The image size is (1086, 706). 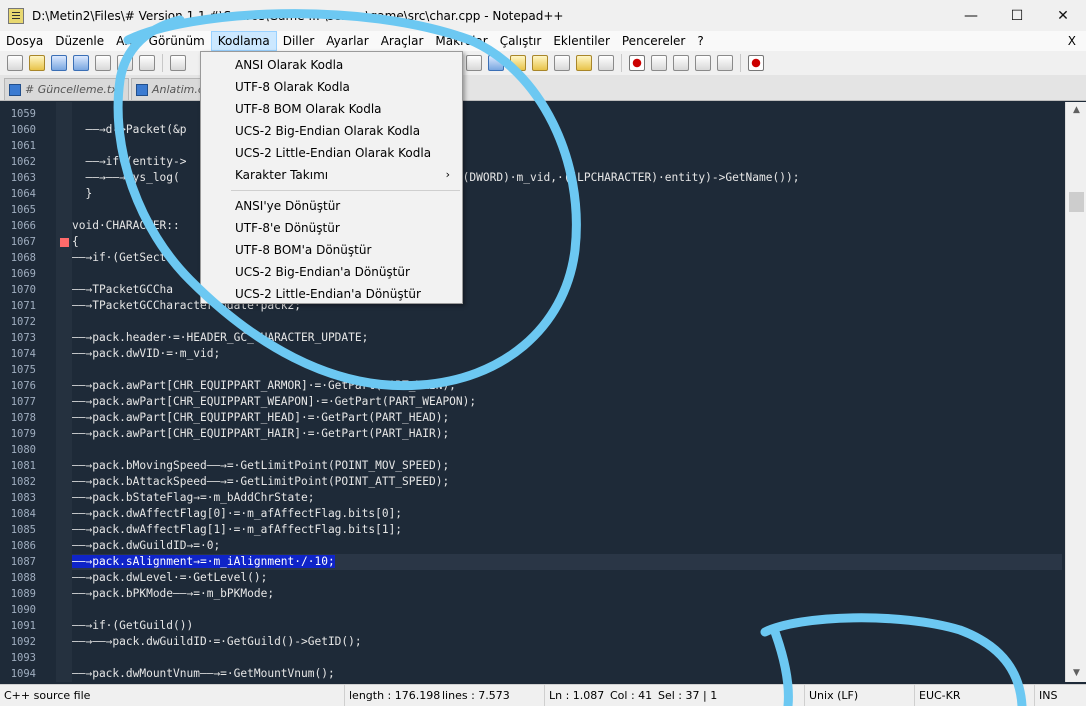 What do you see at coordinates (331, 250) in the screenshot?
I see `convert-utf8-bom: UTF-8 BOM'a Dönüştür` at bounding box center [331, 250].